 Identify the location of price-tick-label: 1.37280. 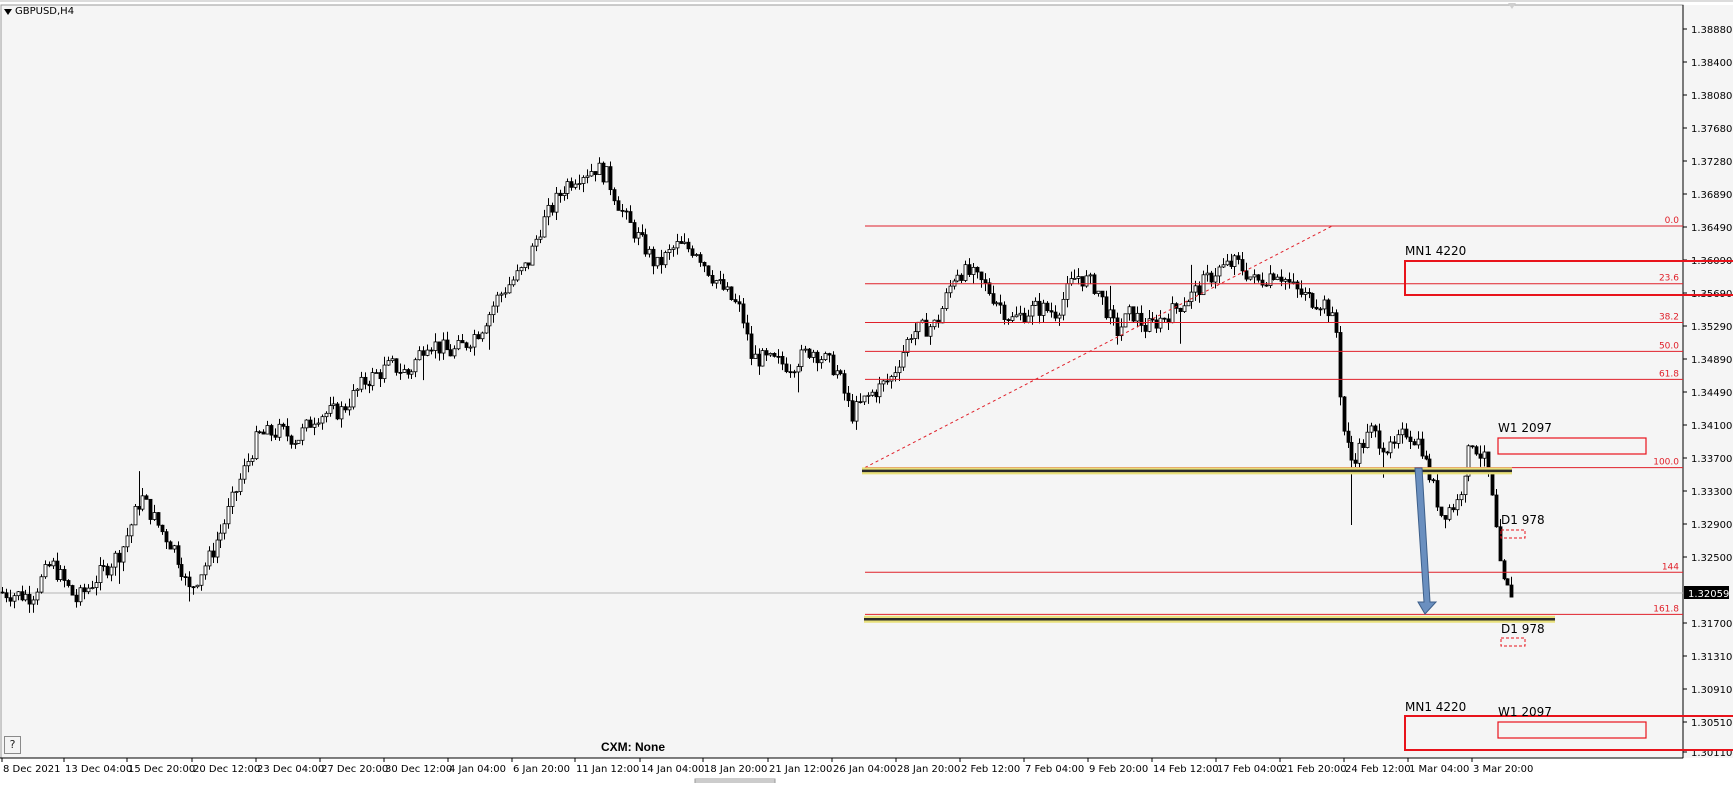
(1711, 162).